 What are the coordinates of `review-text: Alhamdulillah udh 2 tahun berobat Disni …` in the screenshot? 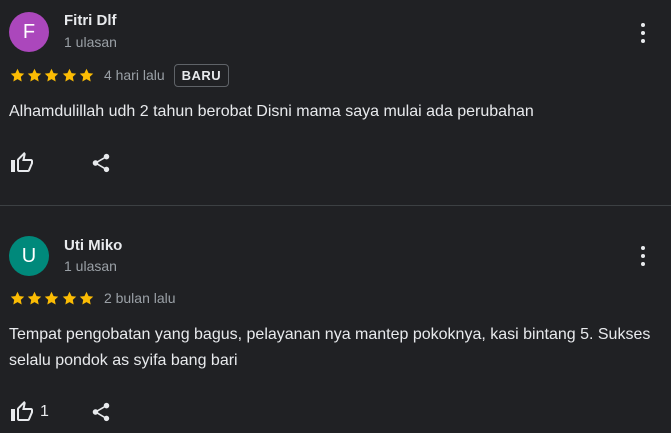 It's located at (271, 111).